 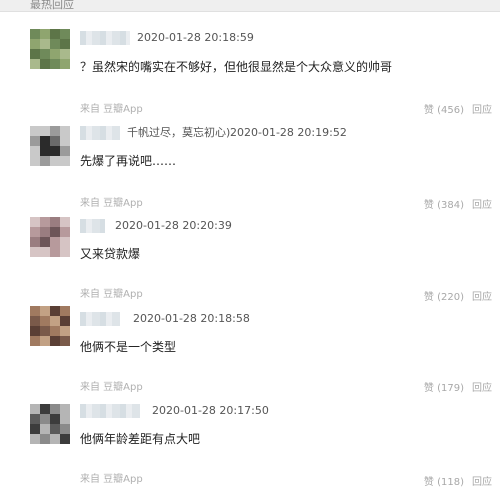 What do you see at coordinates (210, 410) in the screenshot?
I see `comment-time: 2020-01-28 20:17:50` at bounding box center [210, 410].